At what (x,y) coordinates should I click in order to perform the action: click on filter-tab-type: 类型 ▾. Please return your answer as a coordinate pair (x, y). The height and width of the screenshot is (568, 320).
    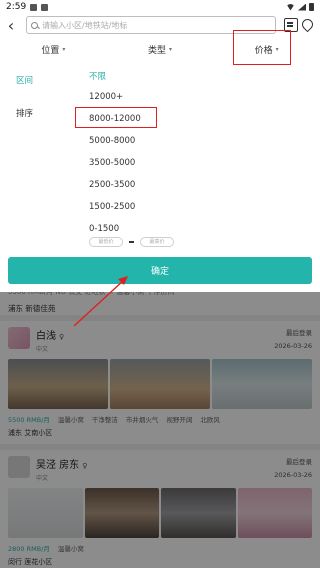
    Looking at the image, I should click on (160, 49).